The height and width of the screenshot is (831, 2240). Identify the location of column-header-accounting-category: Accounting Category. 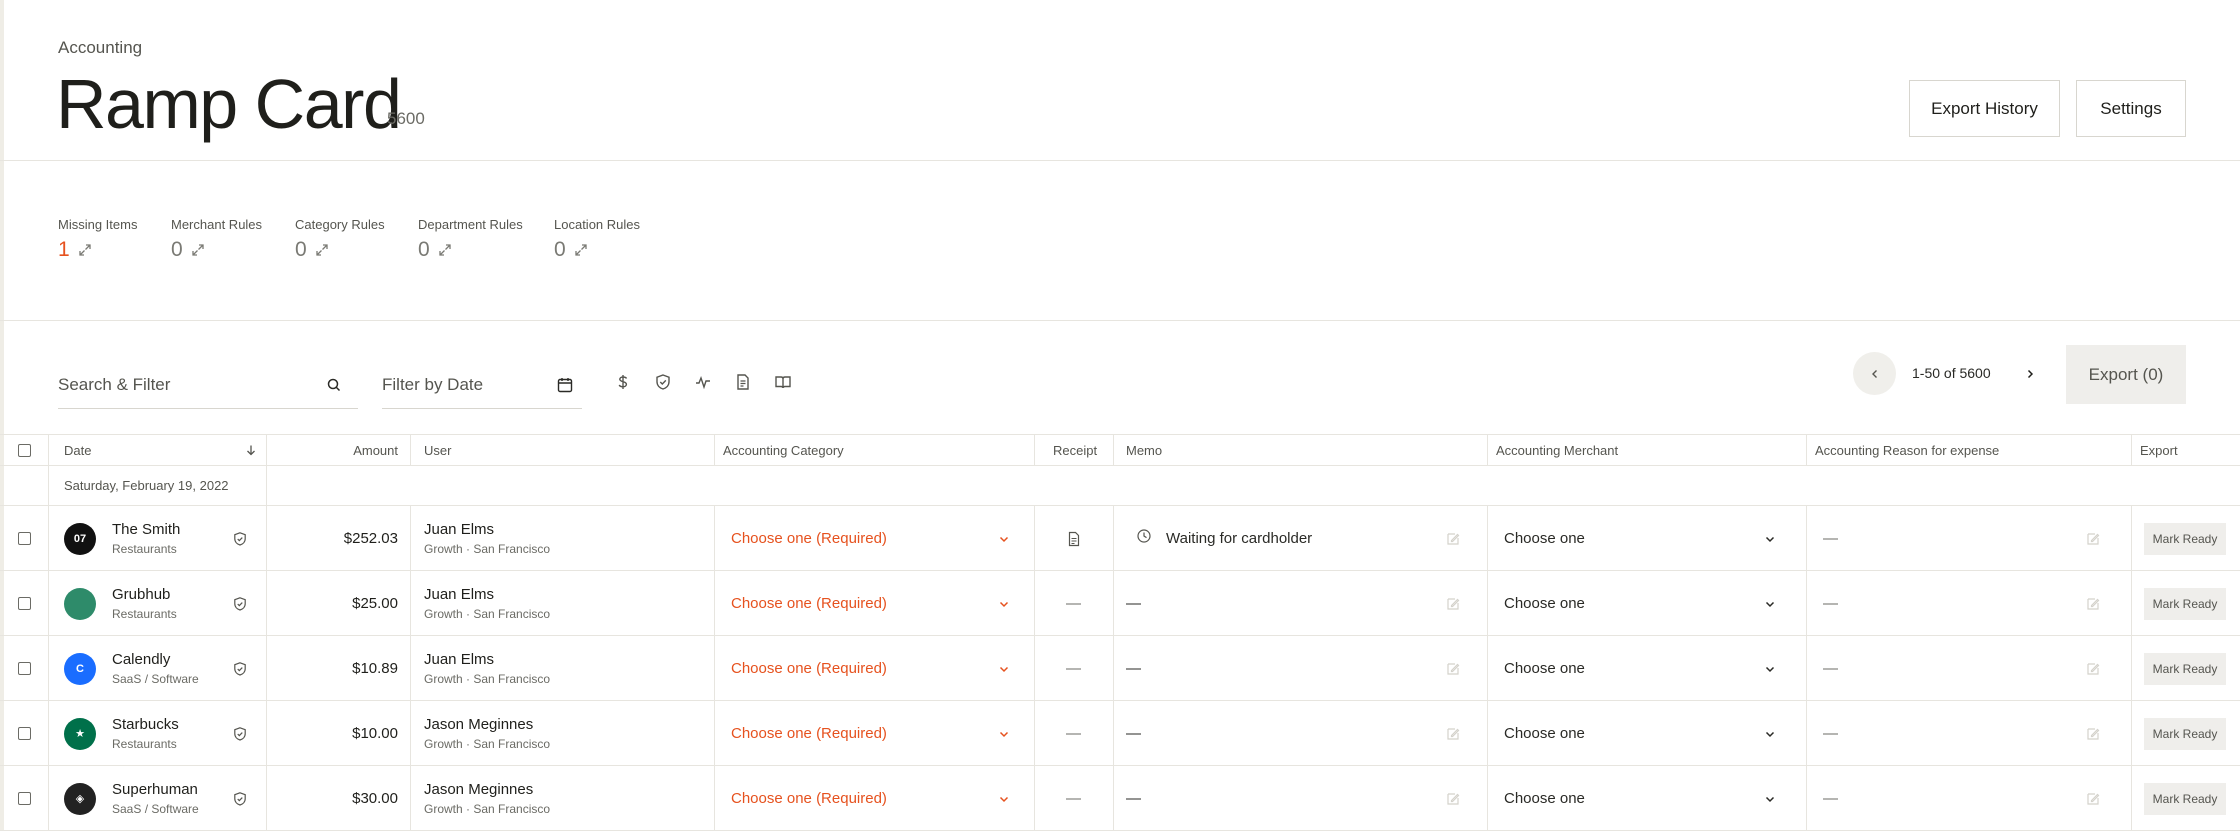
(783, 450).